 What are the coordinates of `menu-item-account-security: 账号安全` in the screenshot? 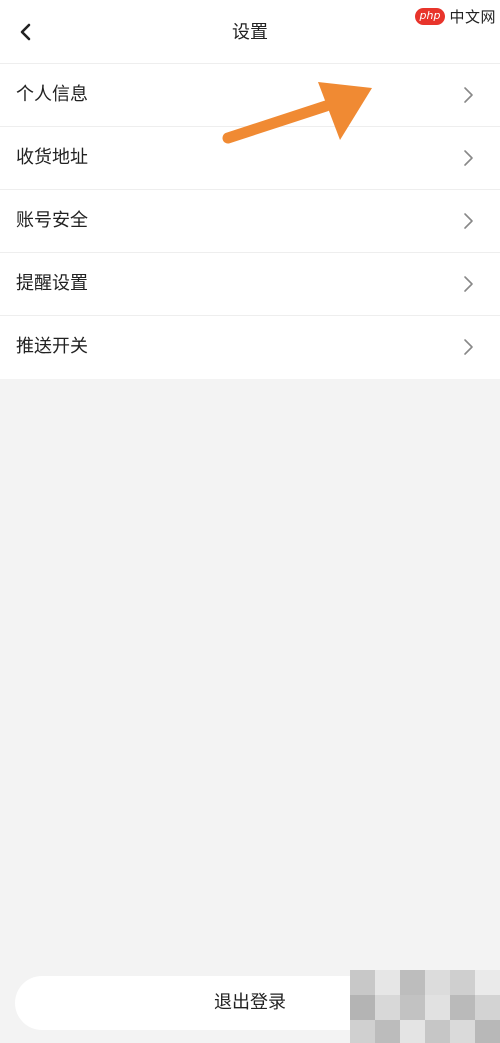 It's located at (250, 221).